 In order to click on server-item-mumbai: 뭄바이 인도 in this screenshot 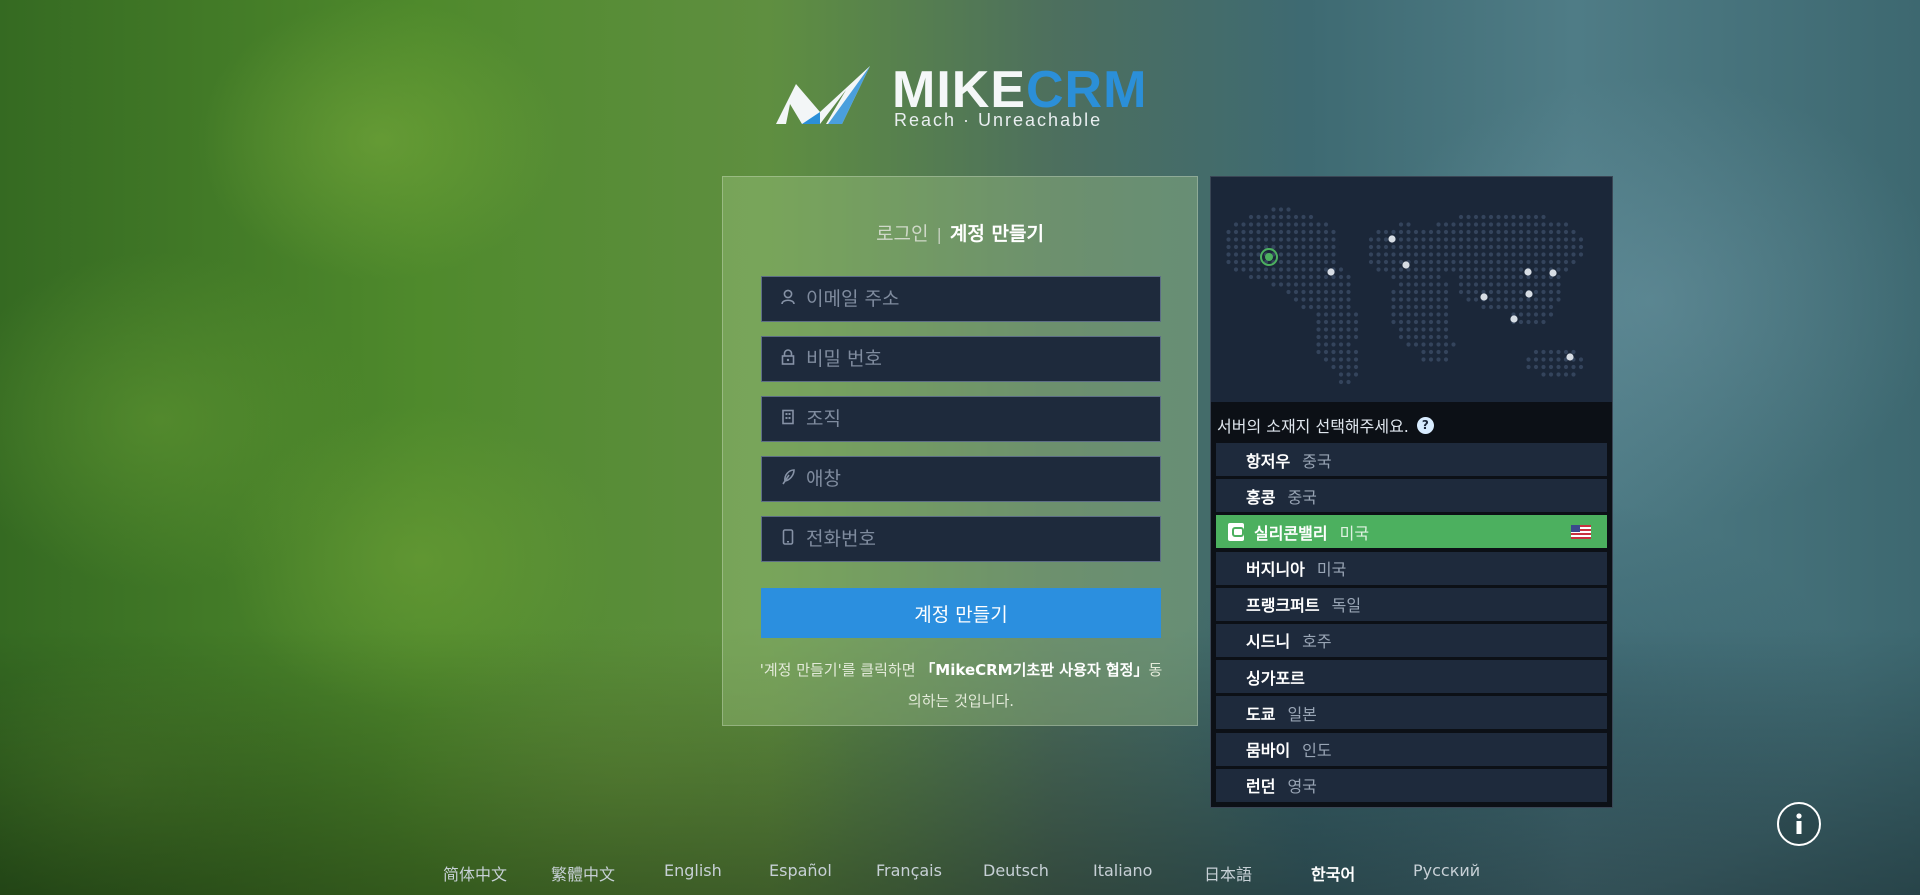, I will do `click(1411, 749)`.